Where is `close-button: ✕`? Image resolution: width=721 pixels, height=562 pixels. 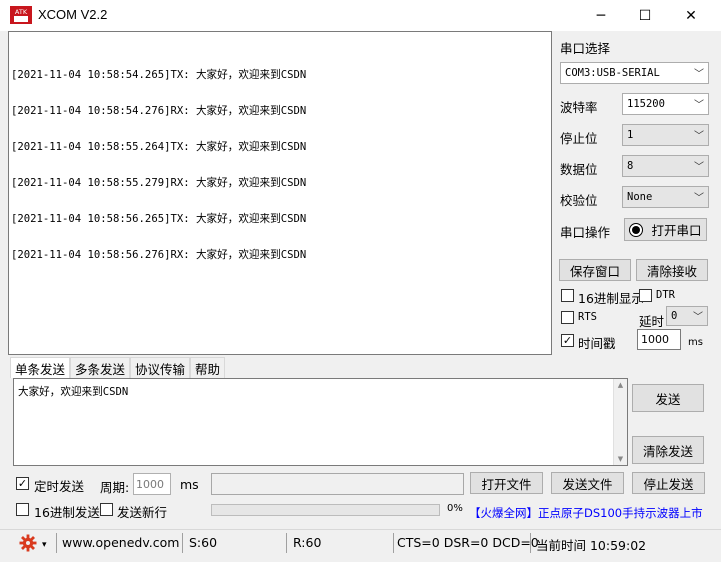
close-button: ✕ is located at coordinates (691, 15).